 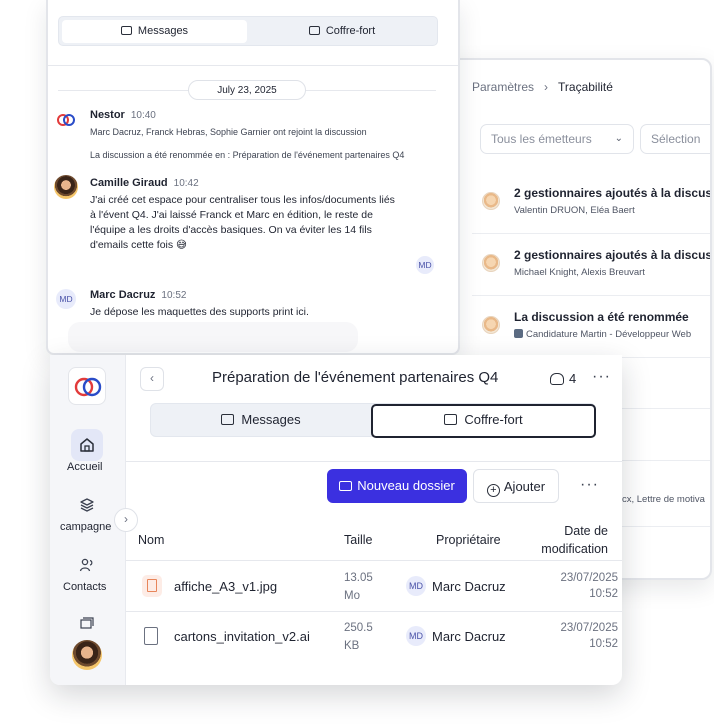 I want to click on message-author-name: Nestor, so click(x=107, y=115).